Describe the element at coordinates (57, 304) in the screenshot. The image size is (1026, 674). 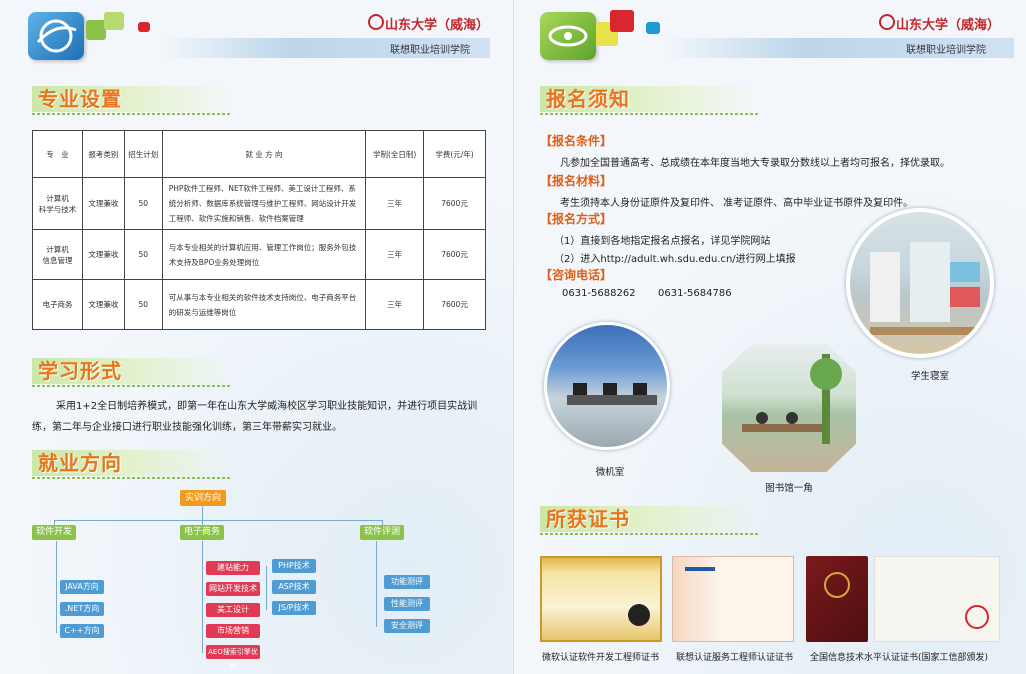
I see `cell-major: 电子商务` at that location.